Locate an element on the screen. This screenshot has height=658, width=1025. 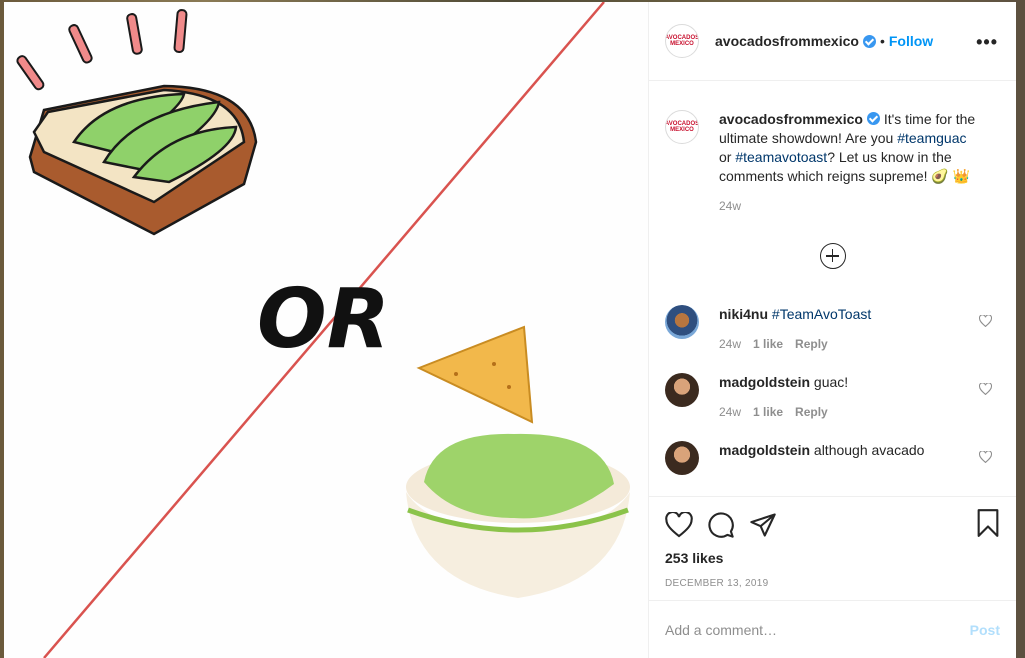
post-date: DECEMBER 13, 2019 is located at coordinates (832, 583).